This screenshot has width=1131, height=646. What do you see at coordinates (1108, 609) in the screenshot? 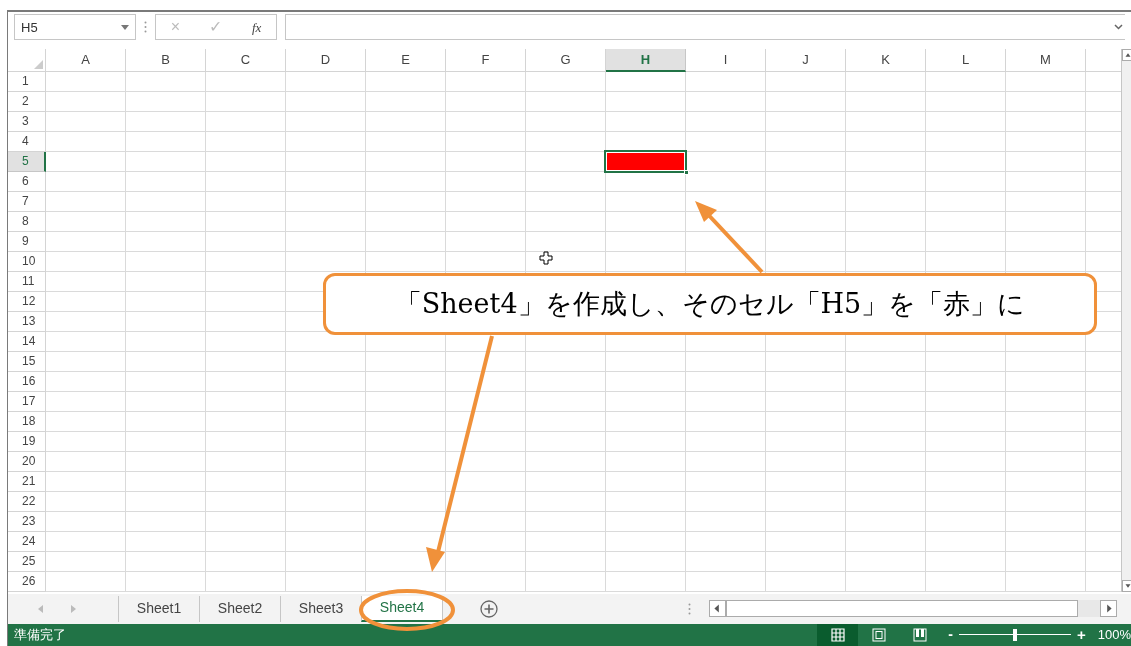
I see `scroll-right-icon` at bounding box center [1108, 609].